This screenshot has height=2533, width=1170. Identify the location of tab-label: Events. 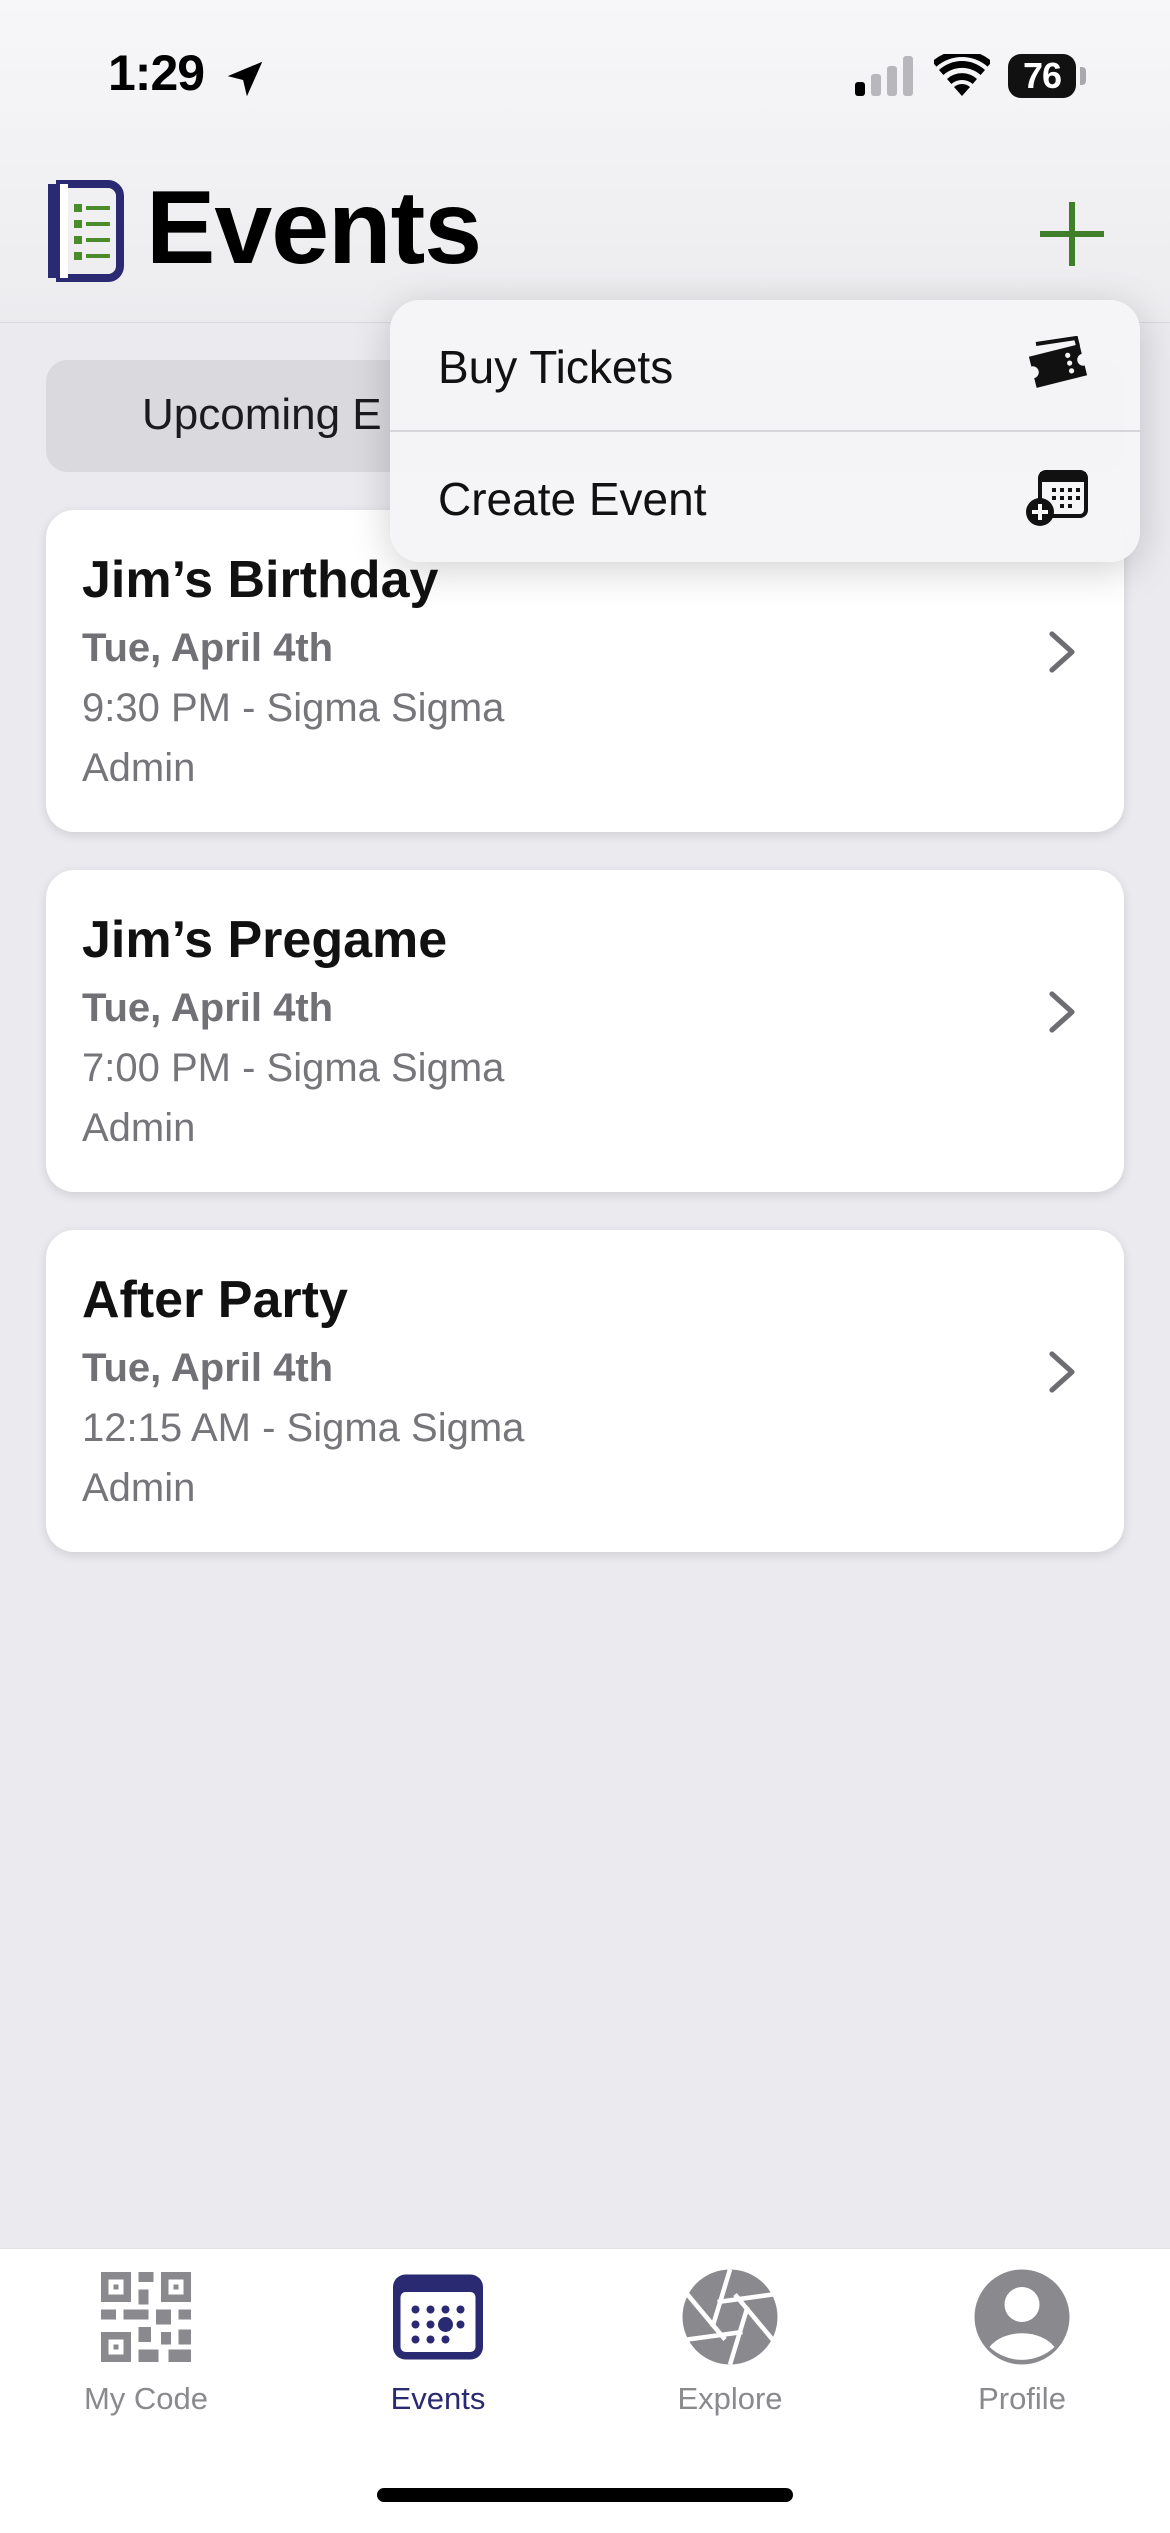
(438, 2398).